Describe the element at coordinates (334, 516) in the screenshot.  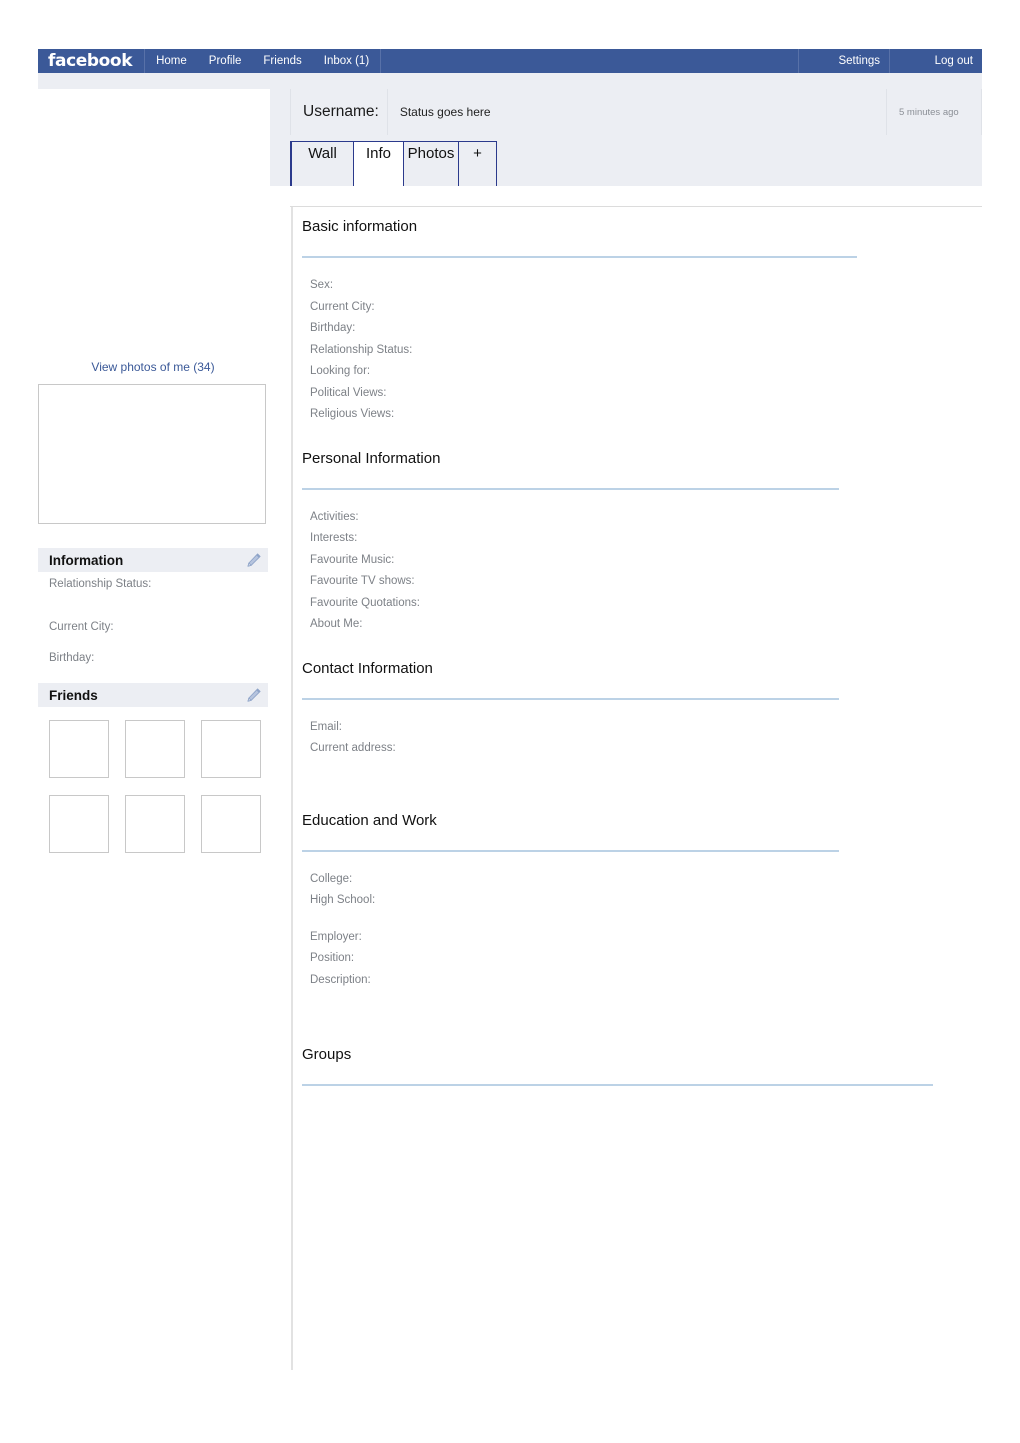
I see `field-activities: Activities:` at that location.